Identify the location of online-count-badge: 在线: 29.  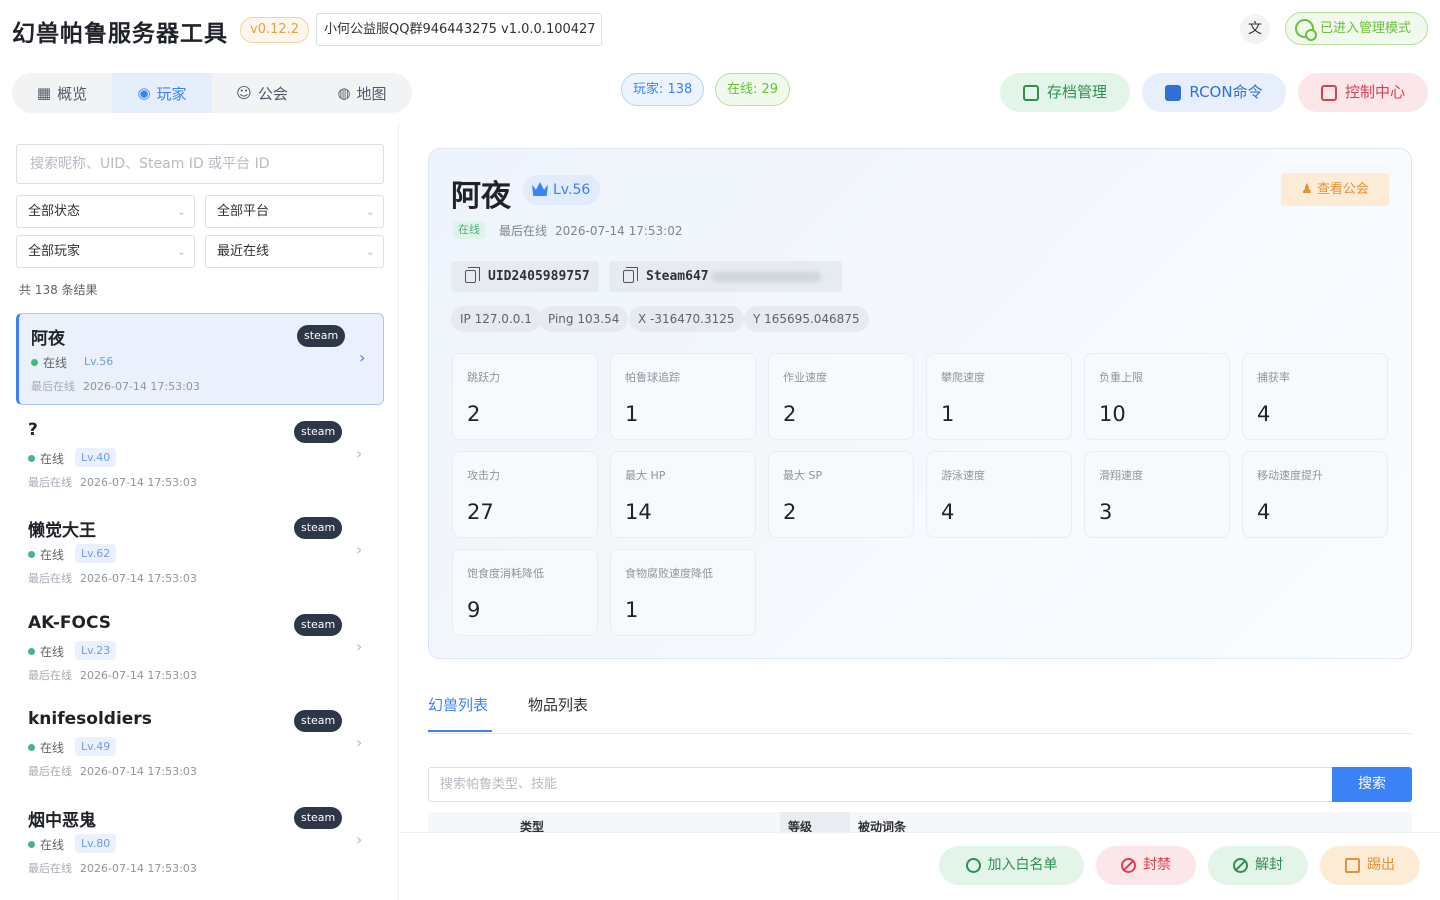
(753, 89).